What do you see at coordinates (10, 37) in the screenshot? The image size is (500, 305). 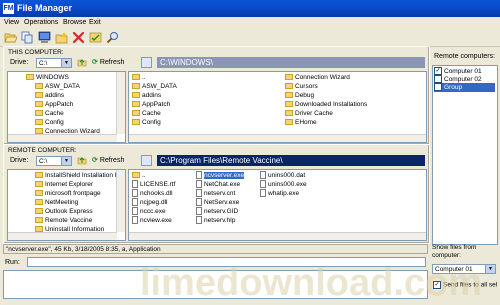 I see `open-folder-icon` at bounding box center [10, 37].